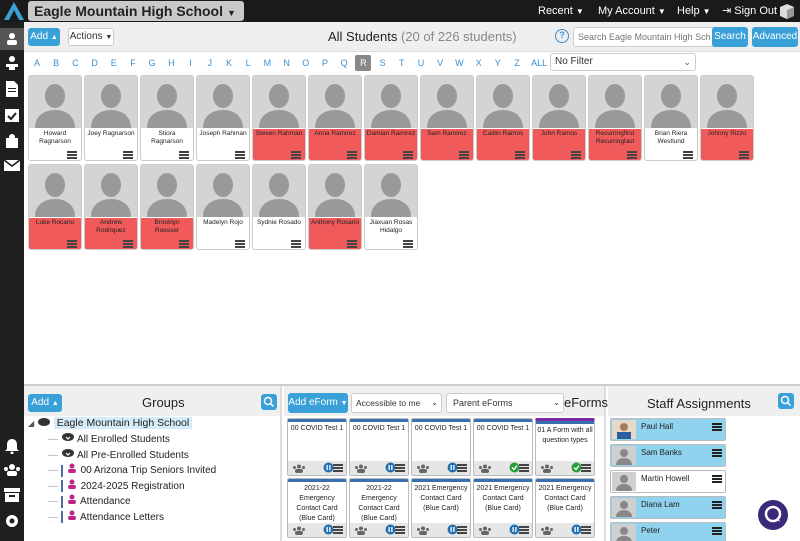  Describe the element at coordinates (668, 429) in the screenshot. I see `staff-card: Paul Hall` at that location.